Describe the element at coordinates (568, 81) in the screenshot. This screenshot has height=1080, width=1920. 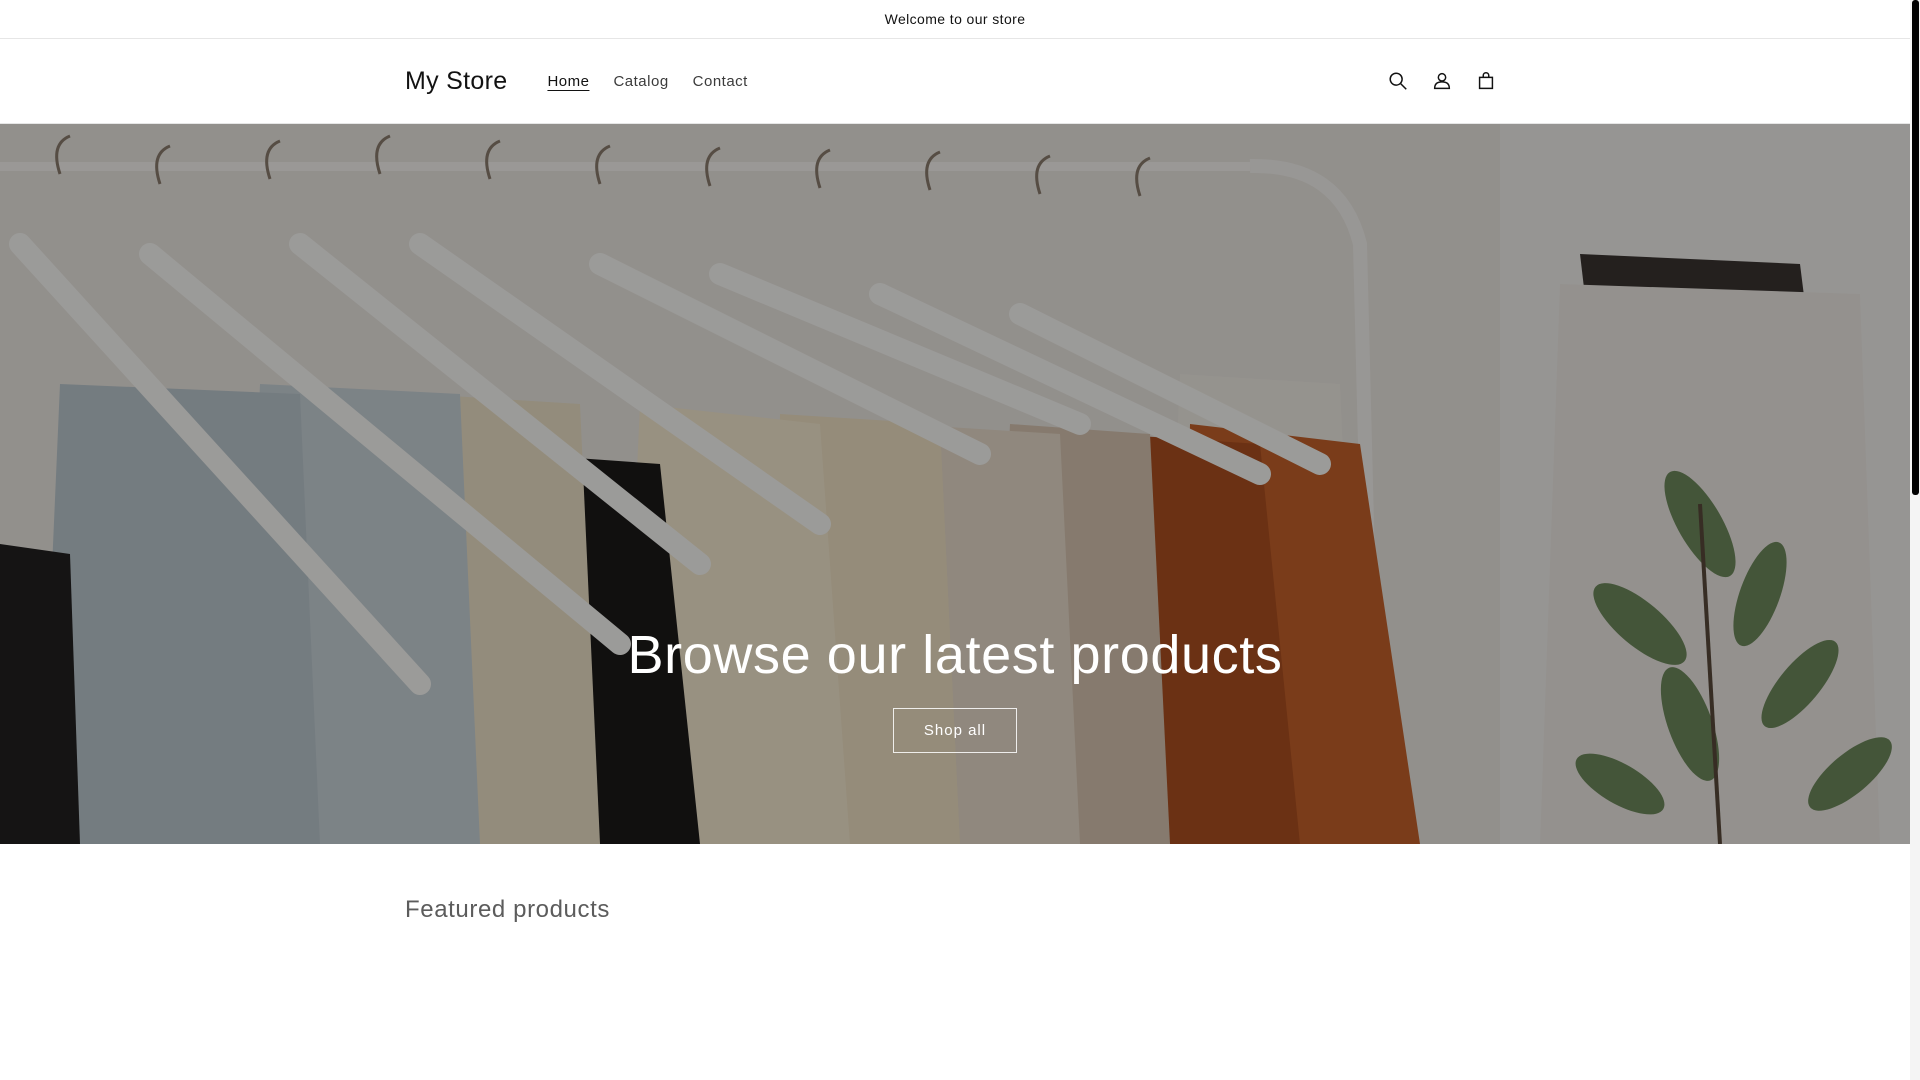
I see `nav-home: Home` at that location.